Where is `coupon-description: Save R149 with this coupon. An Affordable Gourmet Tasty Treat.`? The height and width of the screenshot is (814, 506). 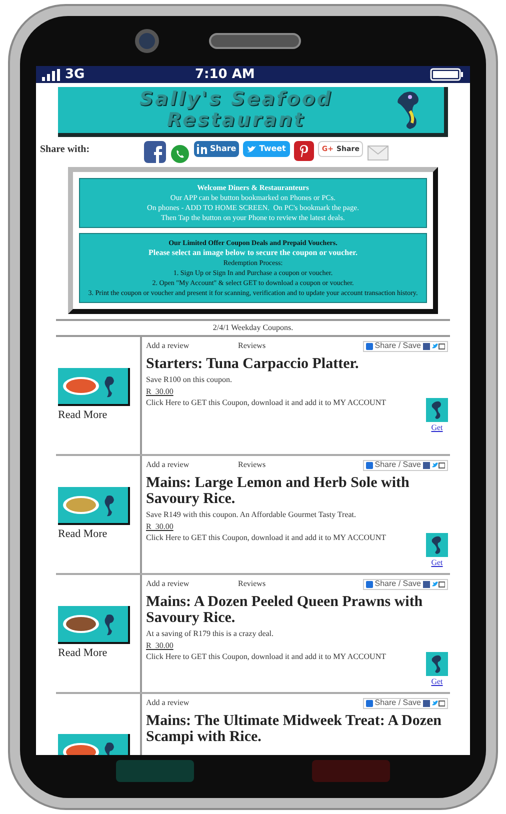
coupon-description: Save R149 with this coupon. An Affordable Gourmet Tasty Treat. is located at coordinates (252, 515).